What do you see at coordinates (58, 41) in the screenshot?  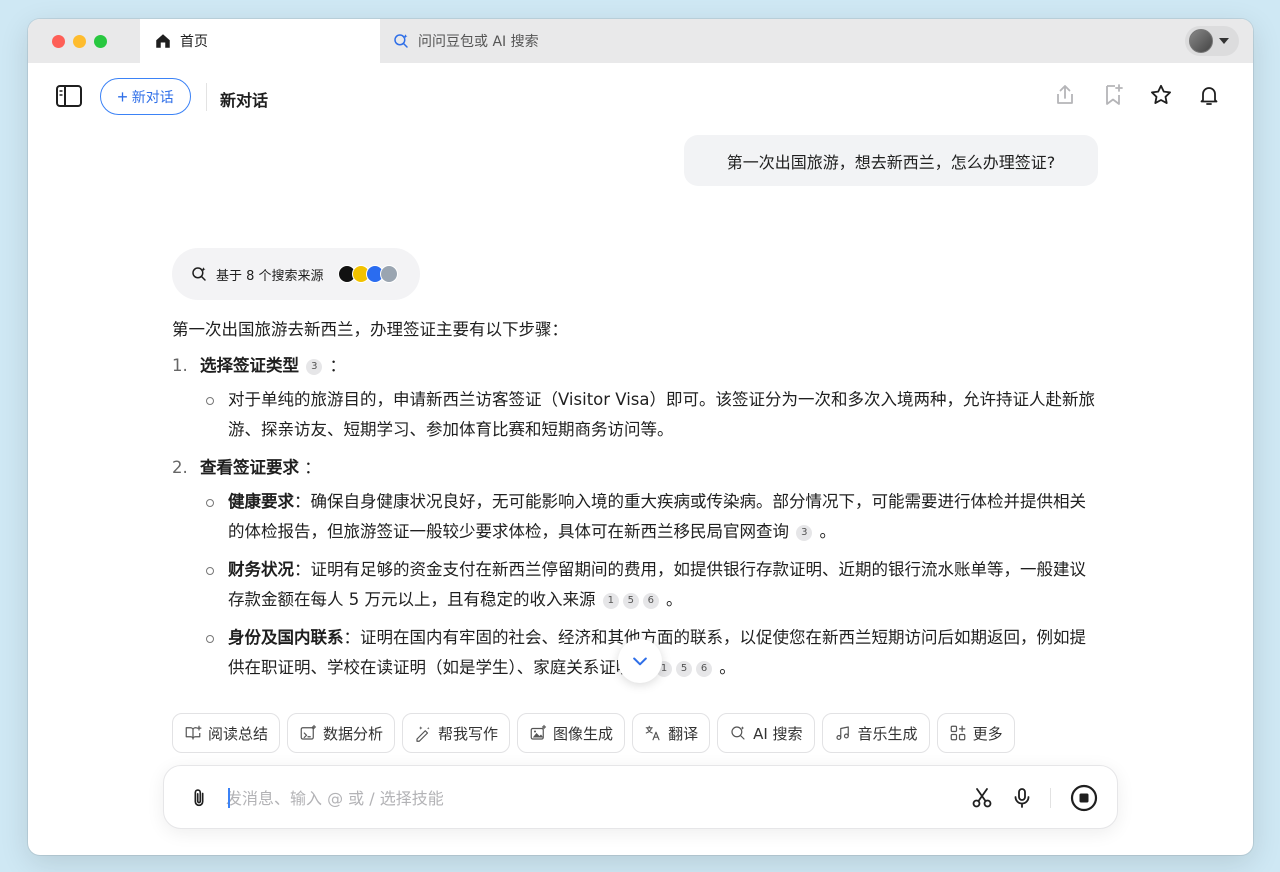 I see `close-window-button` at bounding box center [58, 41].